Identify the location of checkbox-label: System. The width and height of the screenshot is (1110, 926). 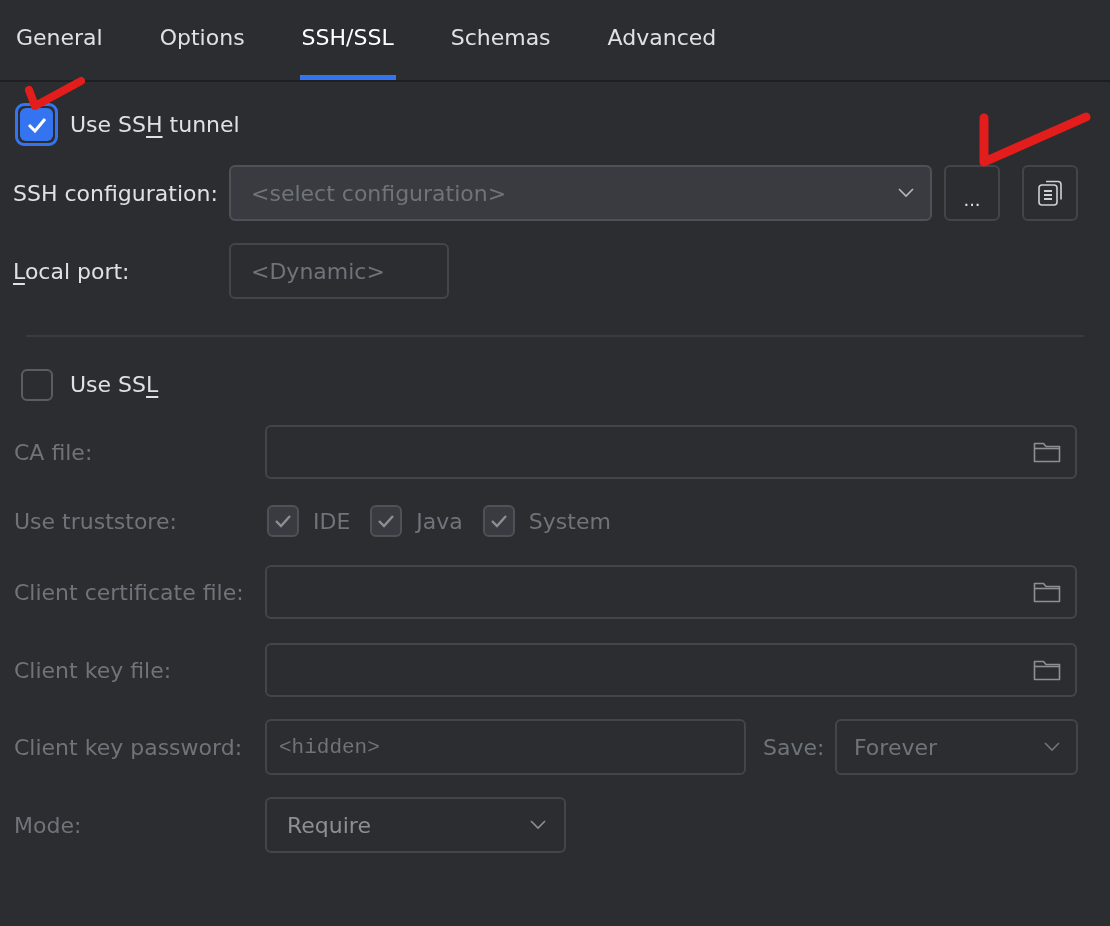
(569, 521).